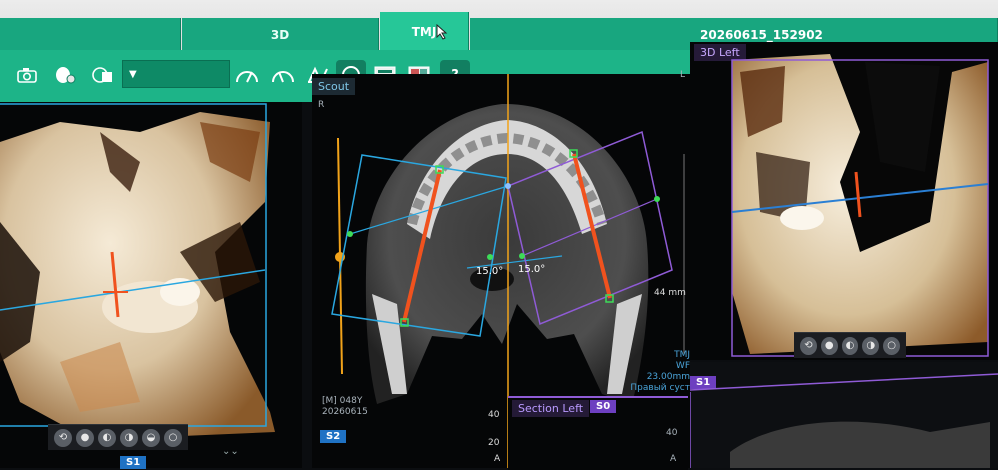 This screenshot has height=470, width=998. Describe the element at coordinates (603, 406) in the screenshot. I see `section-left-tag: S0` at that location.